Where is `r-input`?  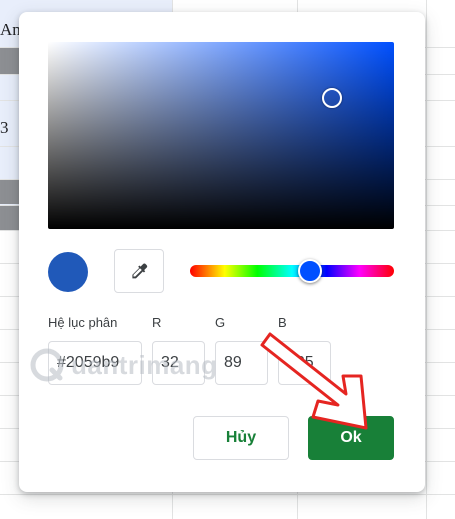
r-input is located at coordinates (178, 363).